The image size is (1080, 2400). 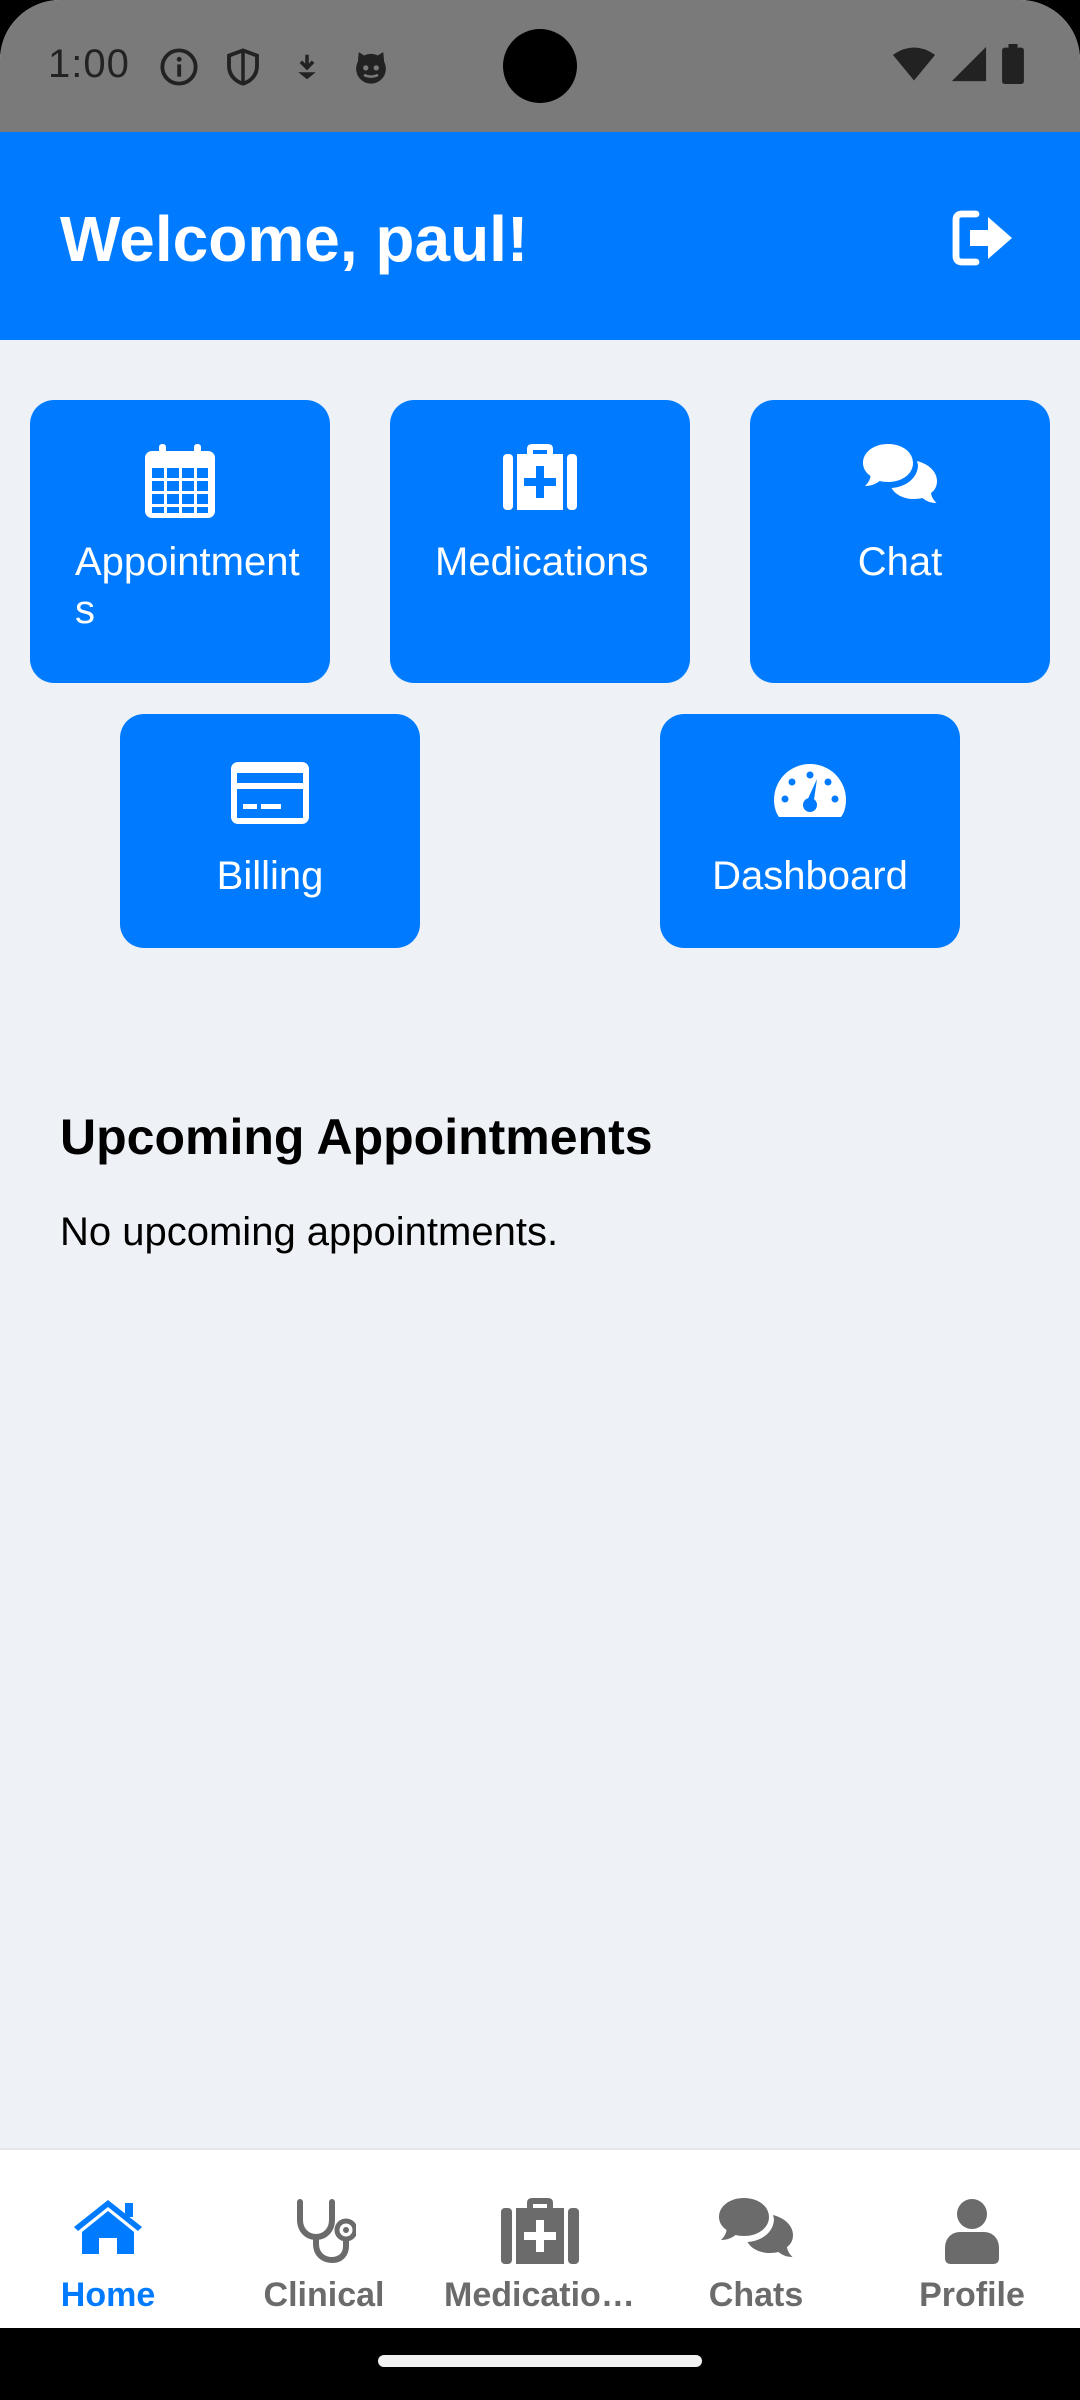 I want to click on tile-label: Medications, so click(x=542, y=562).